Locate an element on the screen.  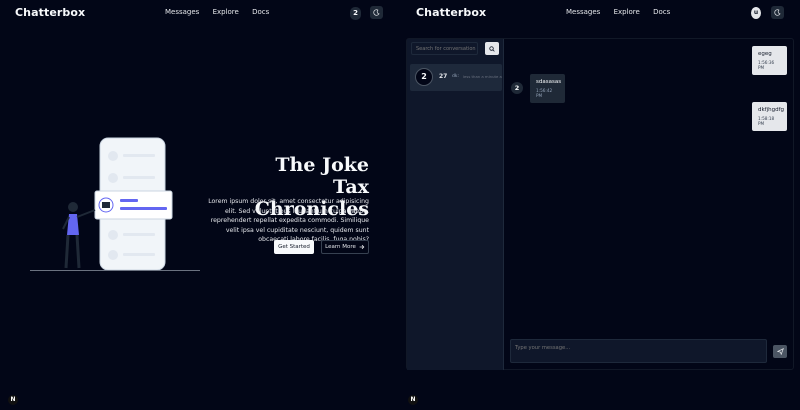
message-bubble: sdasasas 1:56:42 PM is located at coordinates (547, 88).